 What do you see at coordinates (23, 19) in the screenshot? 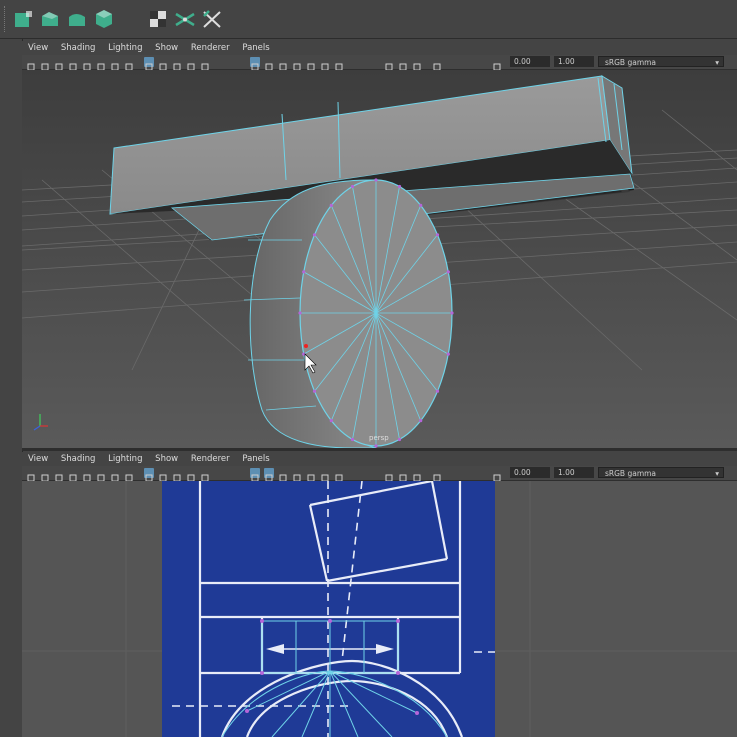
I see `poly-cube-icon` at bounding box center [23, 19].